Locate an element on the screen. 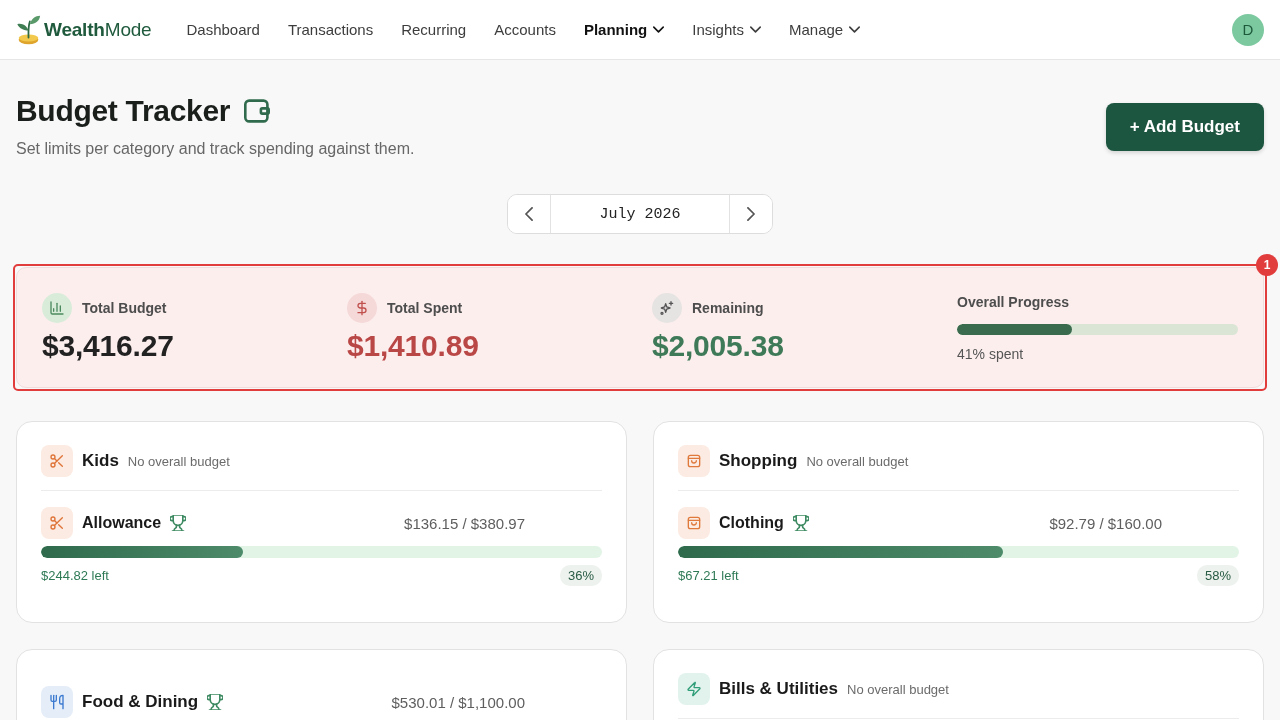 Image resolution: width=1280 pixels, height=720 pixels. fork-knife-icon is located at coordinates (57, 702).